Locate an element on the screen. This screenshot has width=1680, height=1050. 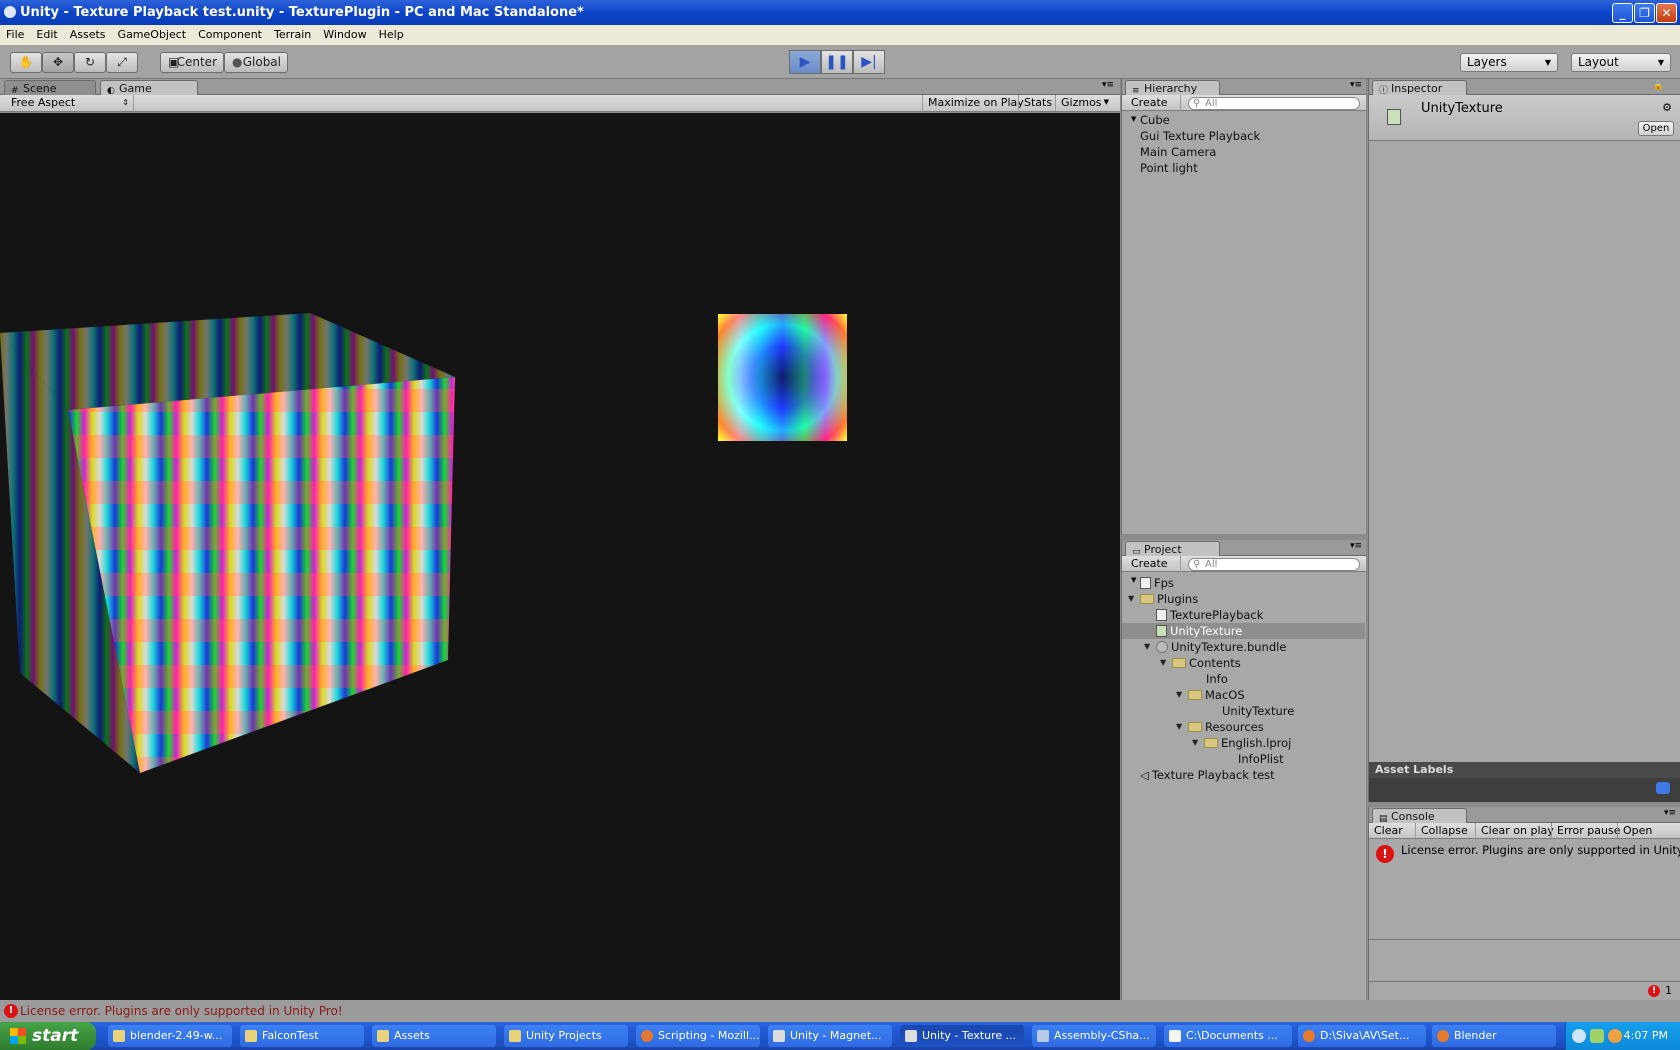
clock: 4:07 PM is located at coordinates (1646, 1035).